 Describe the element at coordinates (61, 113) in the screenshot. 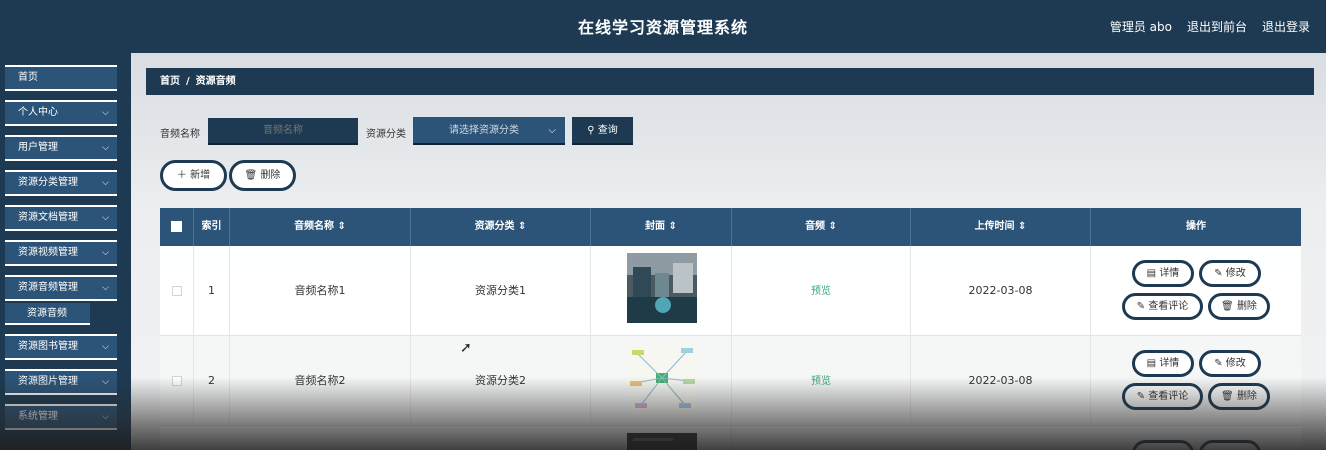

I see `sidebar-item-personal-center: 个人中心 ⌵` at that location.